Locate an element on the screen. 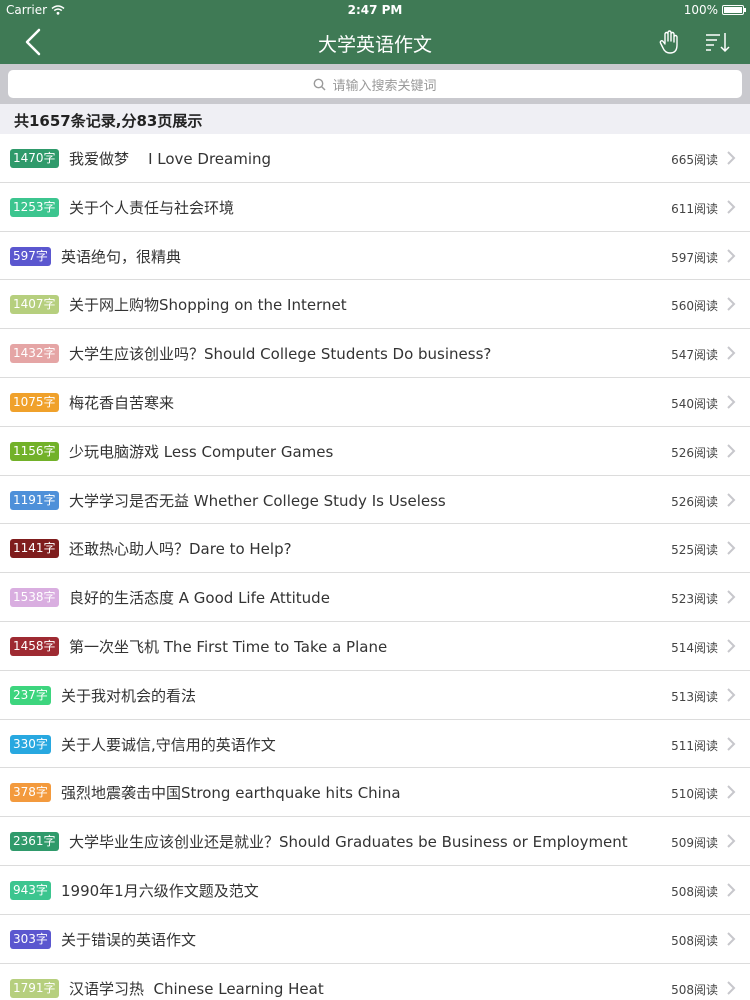 Image resolution: width=750 pixels, height=1000 pixels. read-count: 511阅读 is located at coordinates (694, 745).